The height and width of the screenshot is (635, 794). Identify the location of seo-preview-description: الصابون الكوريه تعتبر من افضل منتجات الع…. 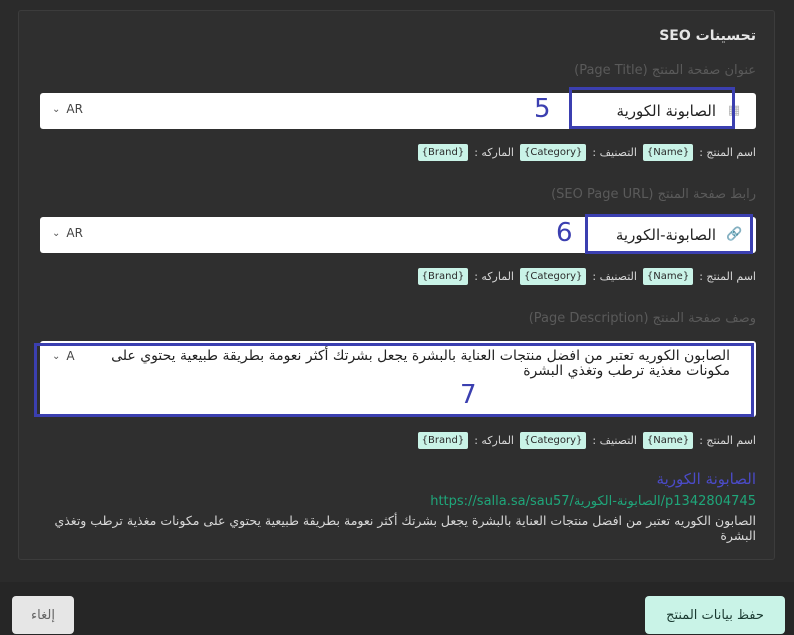
(405, 528).